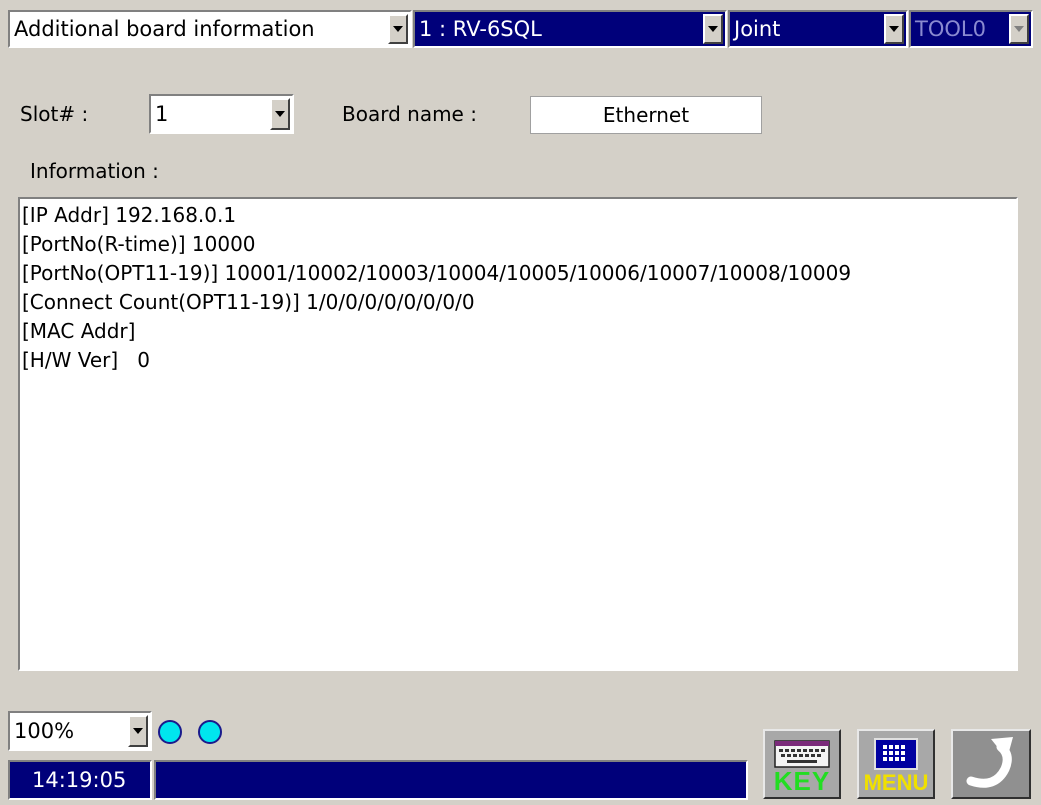 The image size is (1041, 805). Describe the element at coordinates (79, 331) in the screenshot. I see `info-line-mac-addr: [MAC Addr]` at that location.